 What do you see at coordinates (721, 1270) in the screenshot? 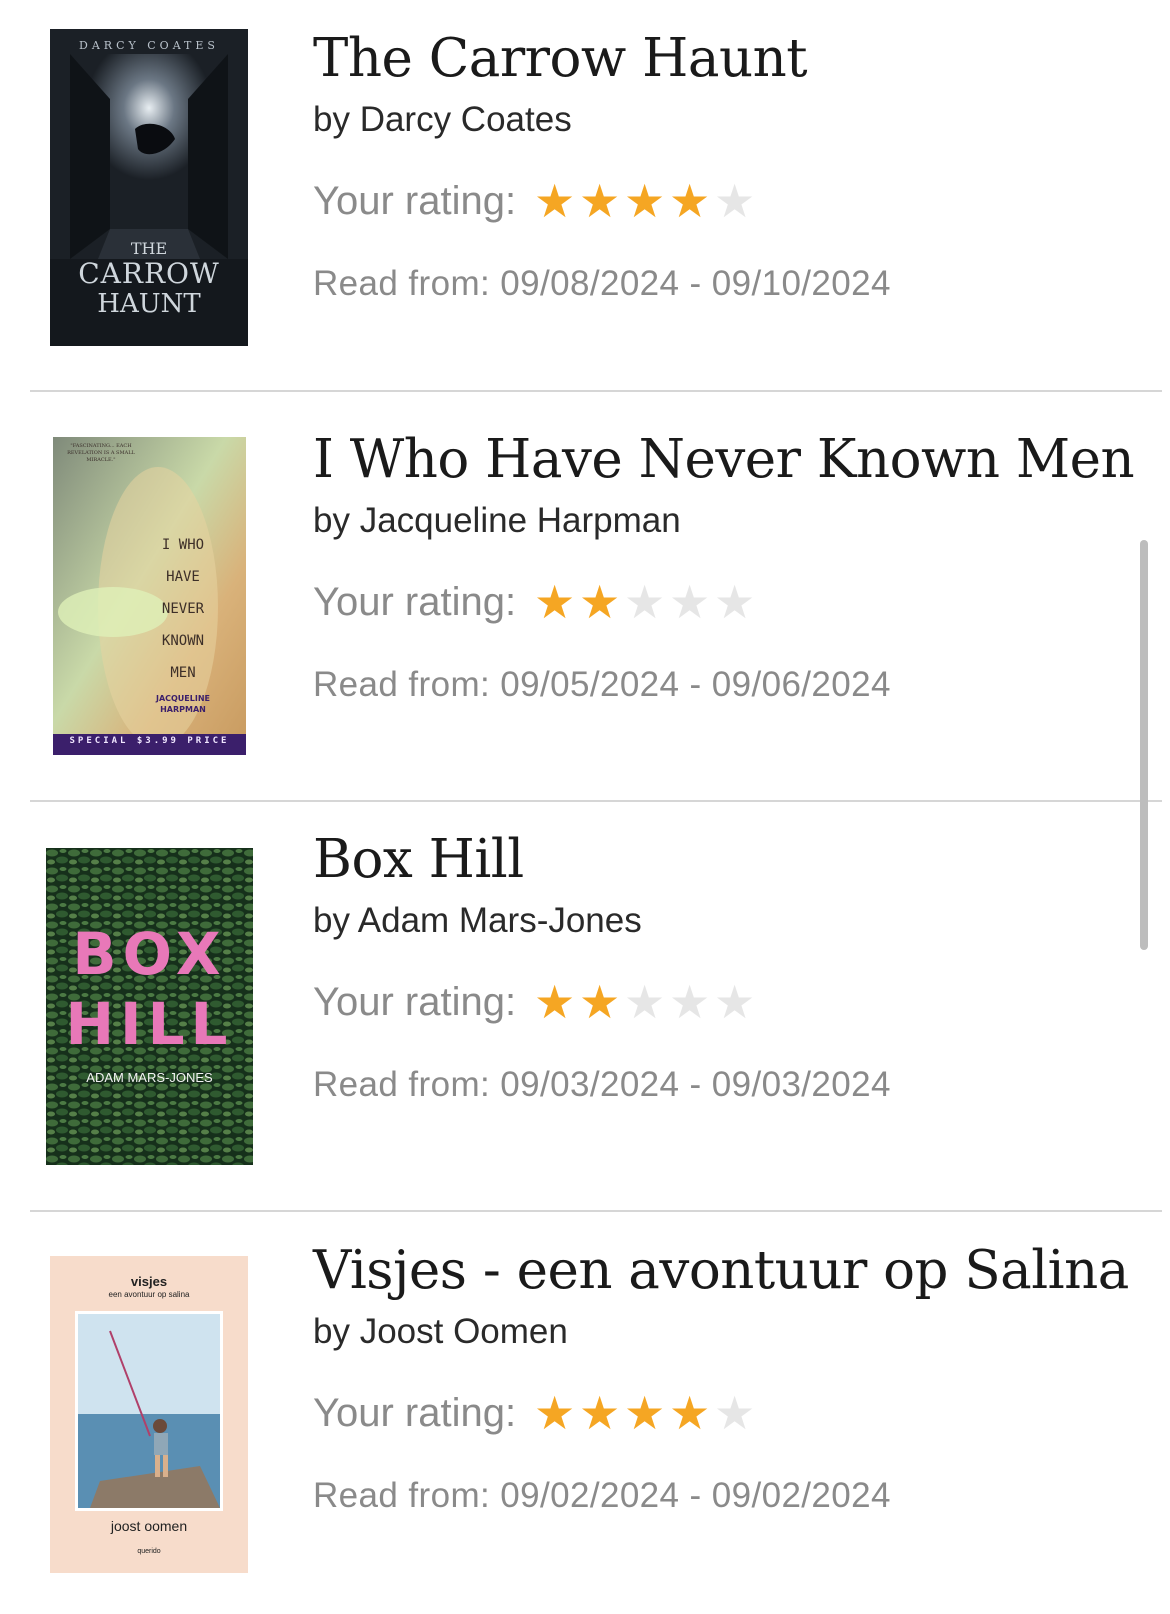
I see `book-title: Visjes - een avontuur op Salina` at bounding box center [721, 1270].